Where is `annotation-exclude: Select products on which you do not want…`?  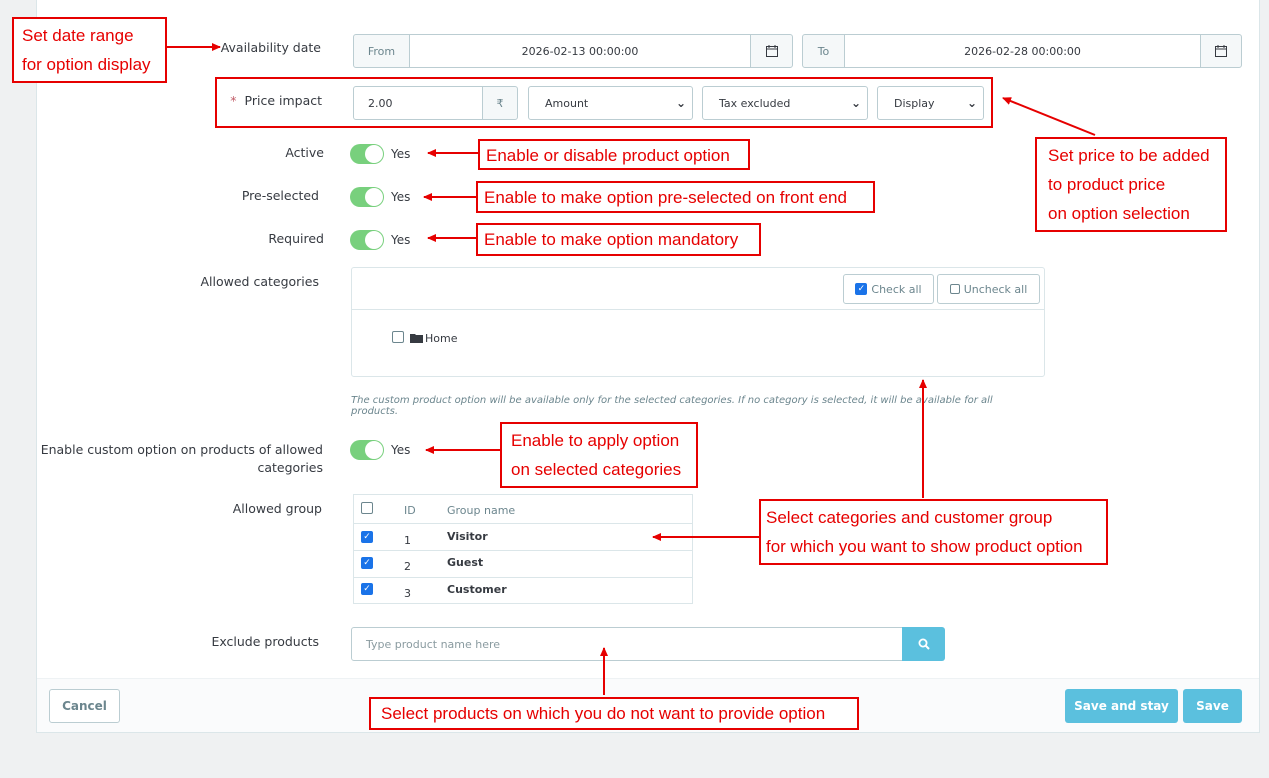
annotation-exclude: Select products on which you do not want… is located at coordinates (614, 713).